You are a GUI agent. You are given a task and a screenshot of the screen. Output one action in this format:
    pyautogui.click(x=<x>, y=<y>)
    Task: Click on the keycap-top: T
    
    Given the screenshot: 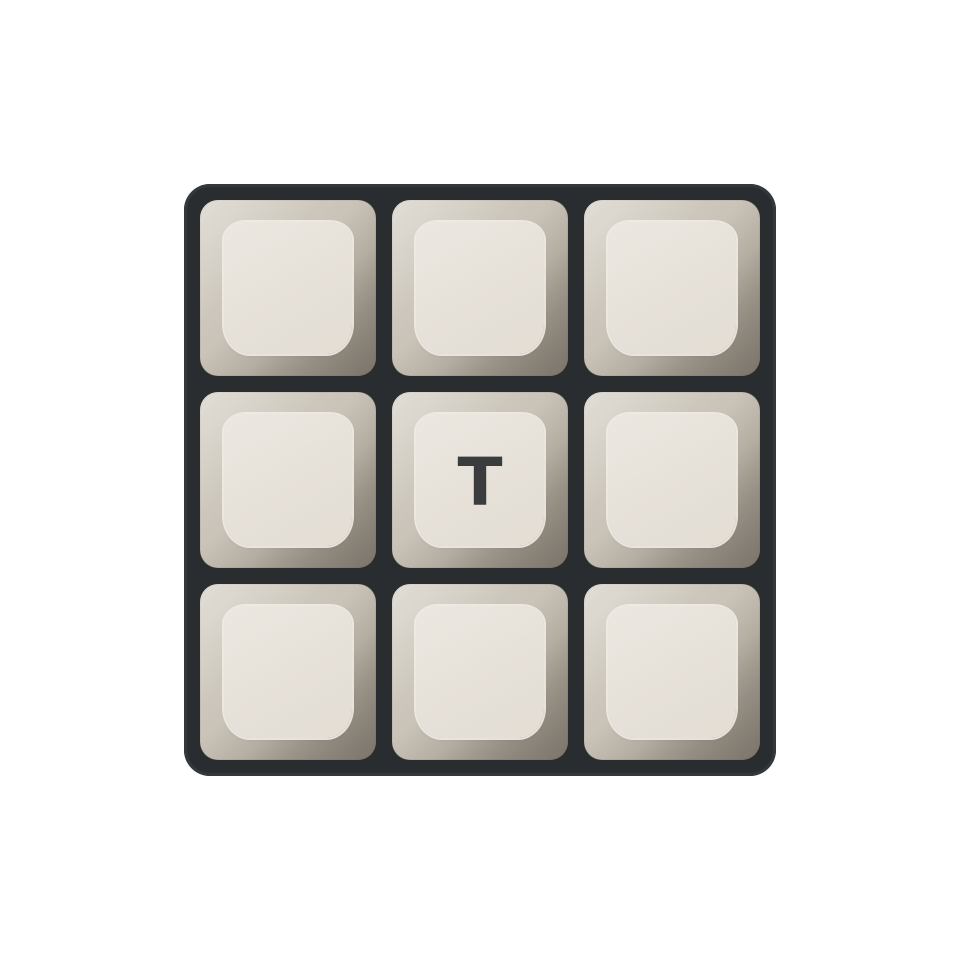 What is the action you would take?
    pyautogui.click(x=480, y=480)
    